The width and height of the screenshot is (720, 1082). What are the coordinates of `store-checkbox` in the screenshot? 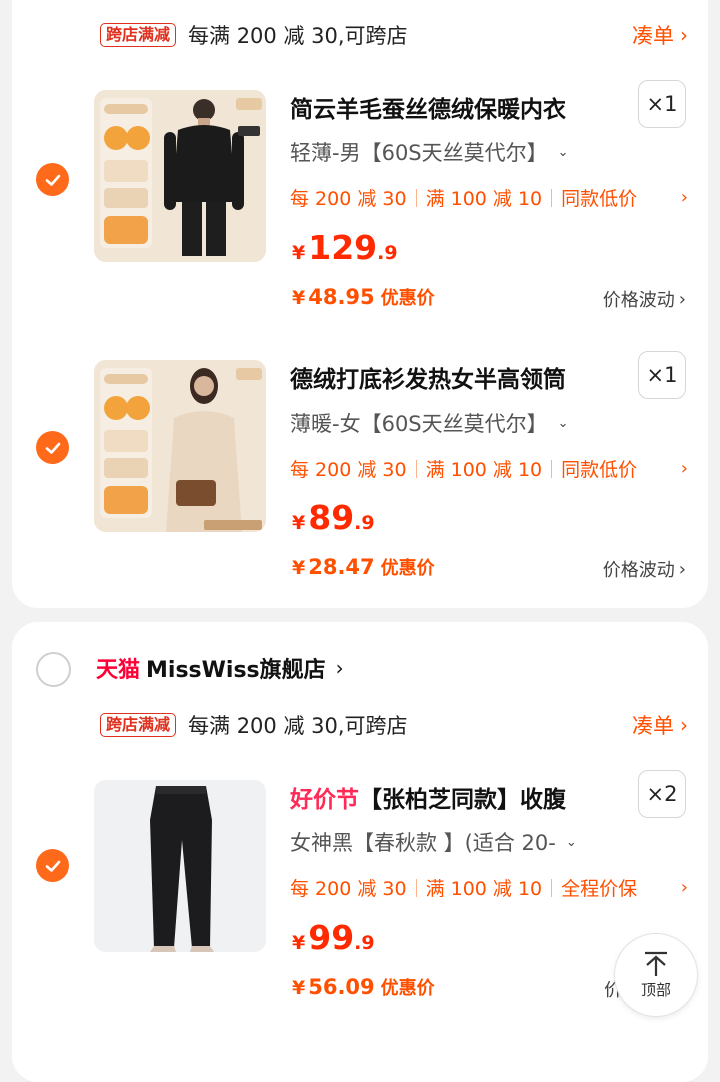 It's located at (53, 669).